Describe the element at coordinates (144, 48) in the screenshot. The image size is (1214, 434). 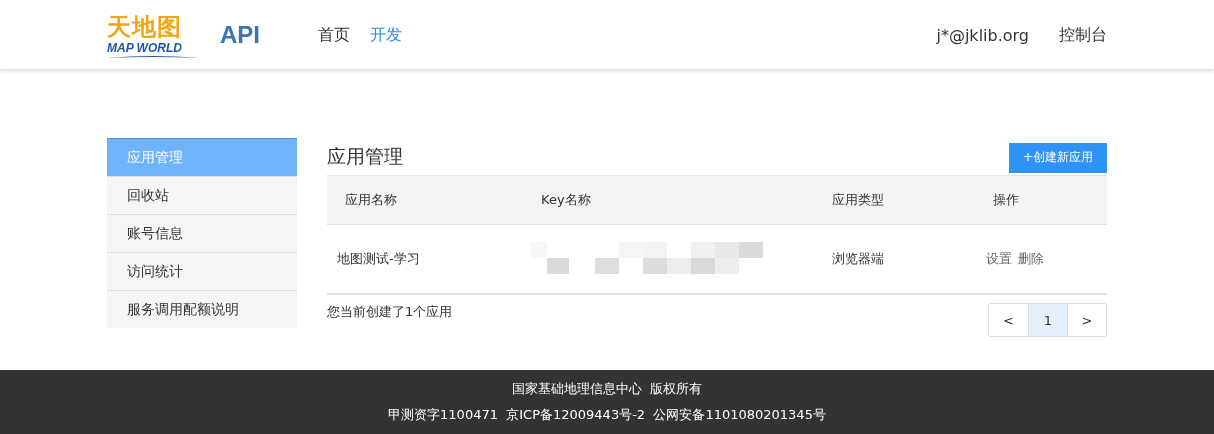
I see `logo-subtitle: MAP WORLD` at that location.